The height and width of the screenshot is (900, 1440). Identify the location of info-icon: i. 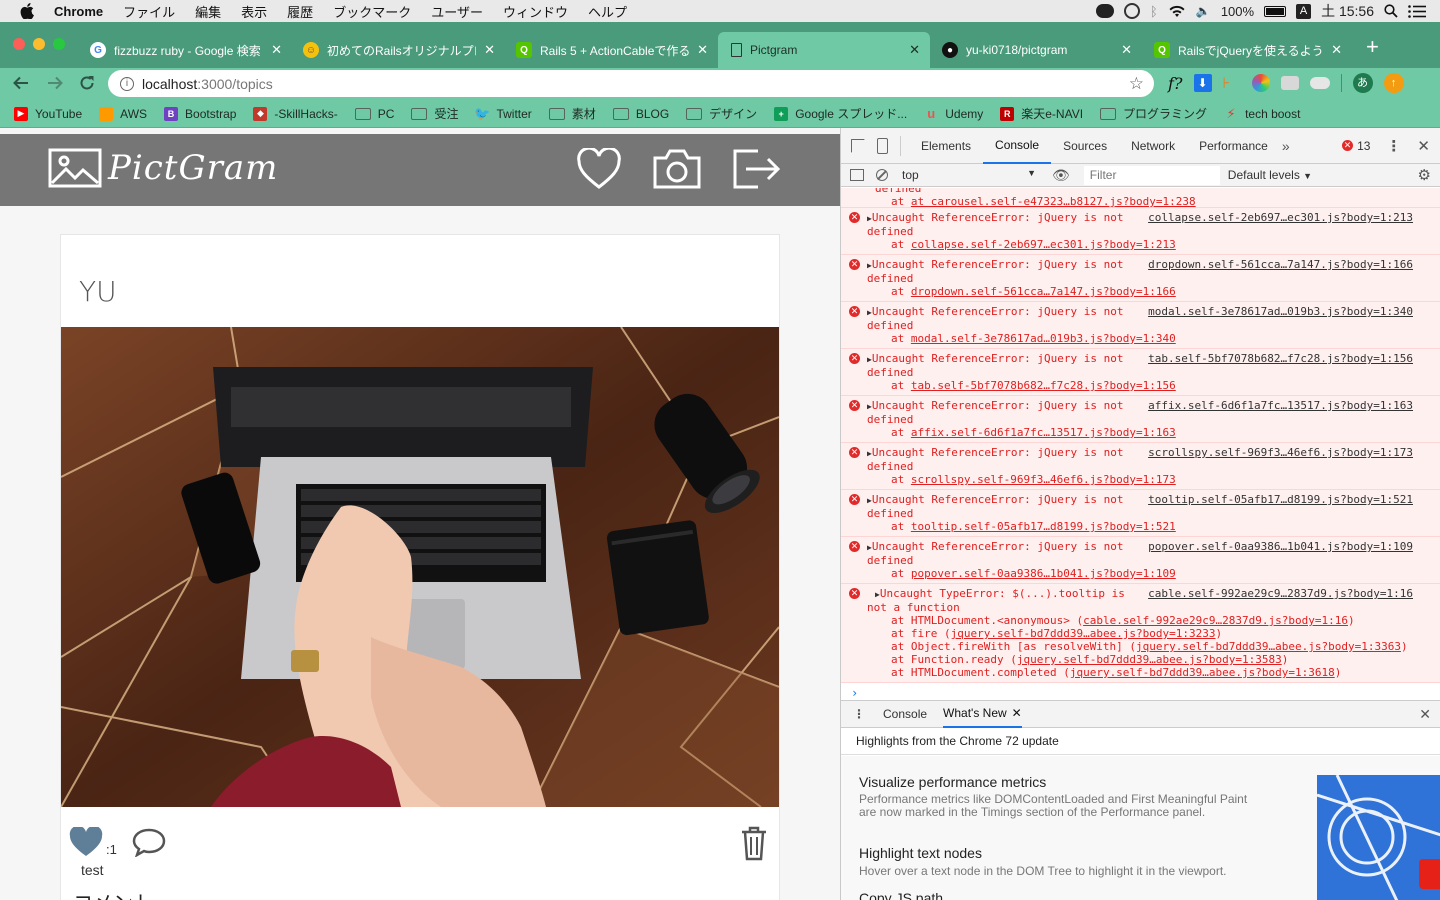
(127, 83).